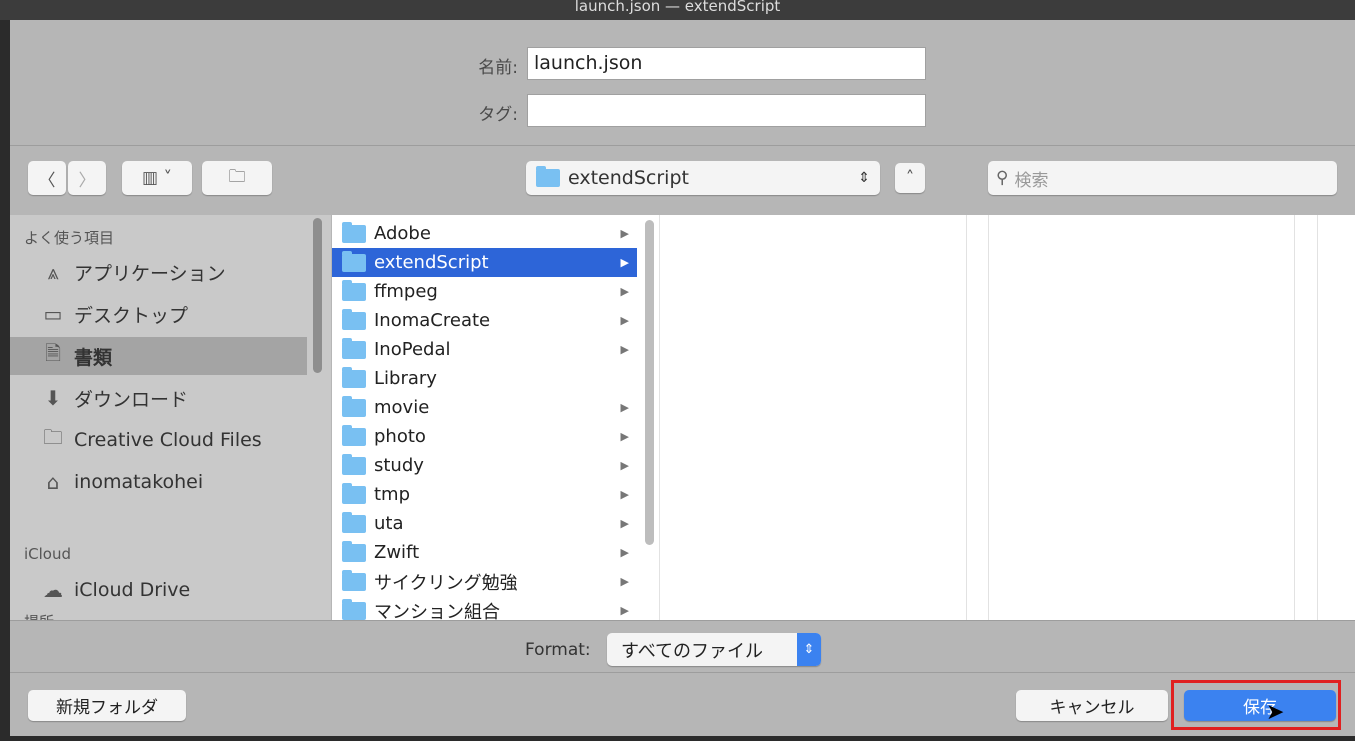 The height and width of the screenshot is (741, 1355). What do you see at coordinates (431, 262) in the screenshot?
I see `folder-name: extendScript` at bounding box center [431, 262].